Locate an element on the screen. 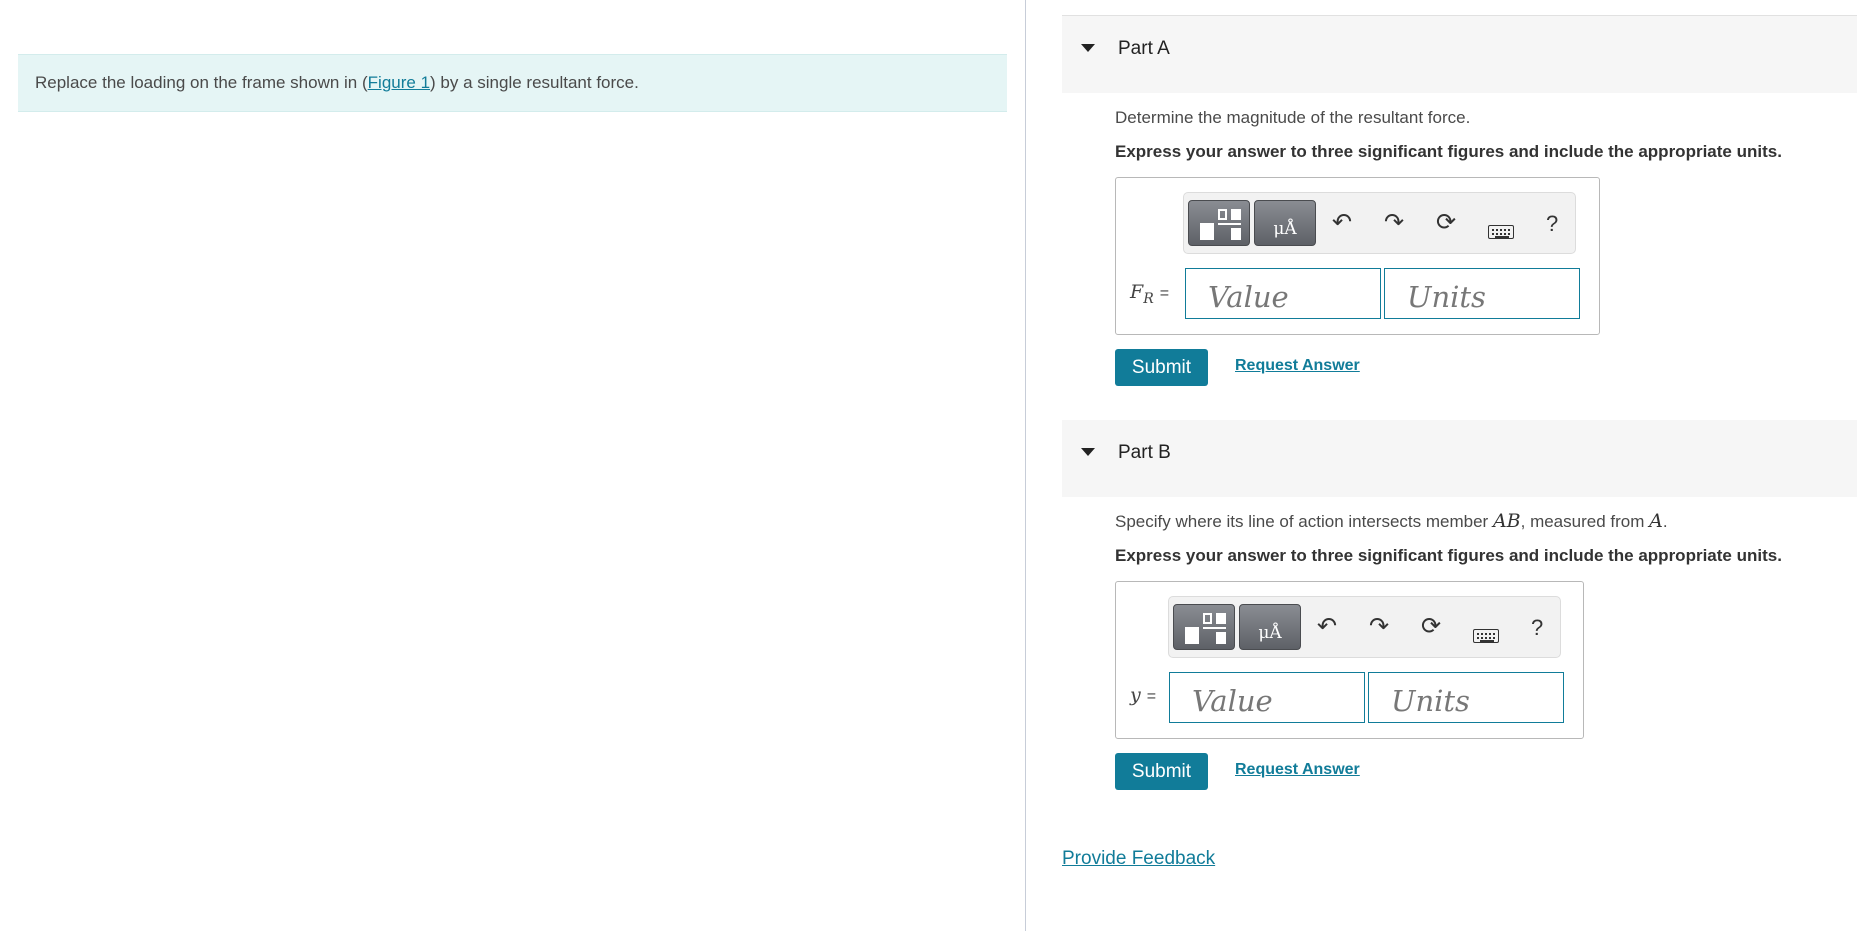 The image size is (1857, 931). part-a-title: Part A is located at coordinates (1144, 48).